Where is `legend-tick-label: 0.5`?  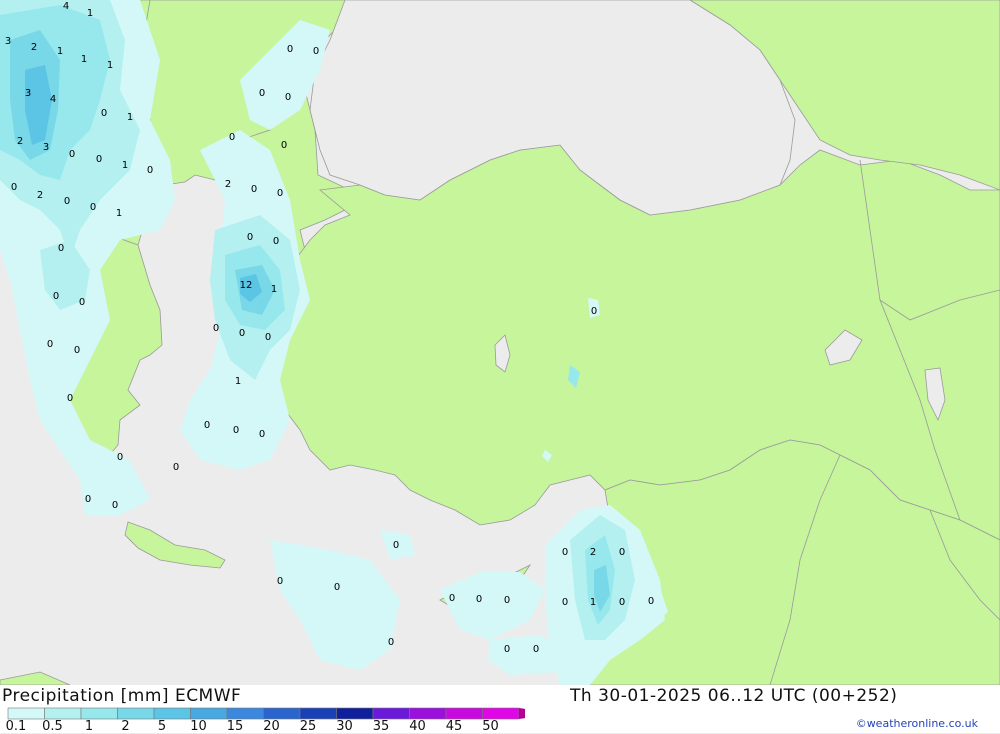
legend-tick-label: 0.5 is located at coordinates (52, 726).